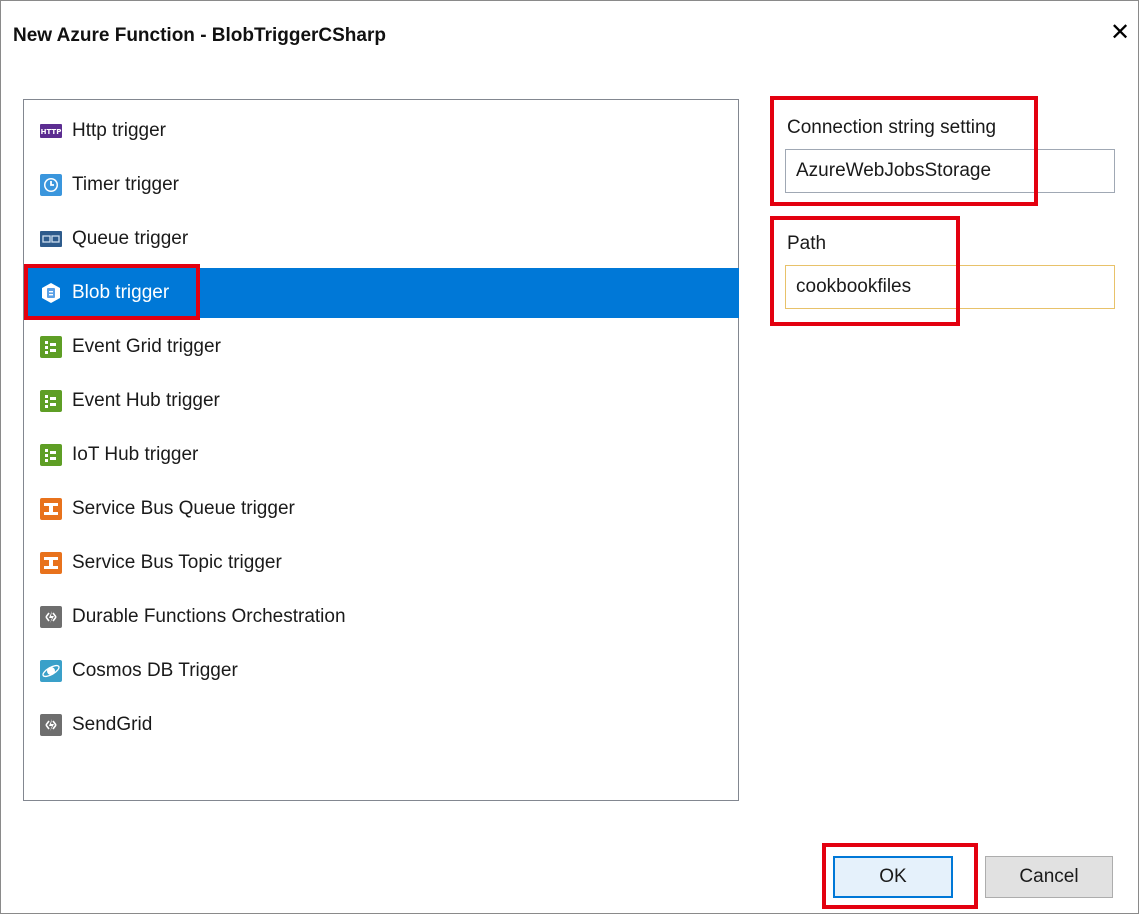  What do you see at coordinates (130, 238) in the screenshot?
I see `list-item-label: Queue trigger` at bounding box center [130, 238].